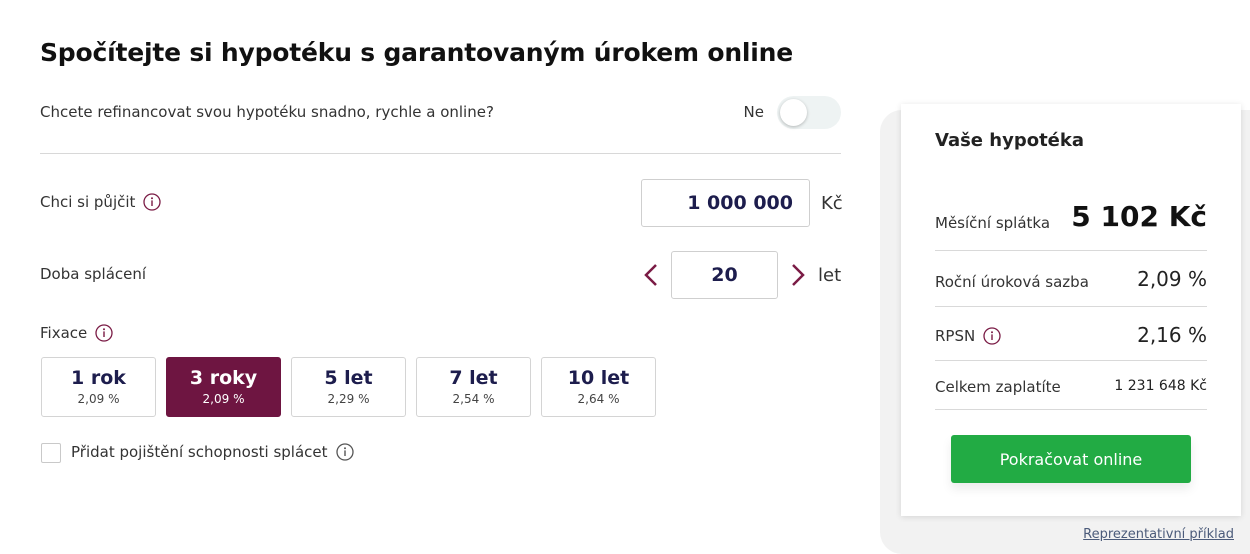  I want to click on fixation-option-1-rok: 1 rok 2,09 %, so click(98, 387).